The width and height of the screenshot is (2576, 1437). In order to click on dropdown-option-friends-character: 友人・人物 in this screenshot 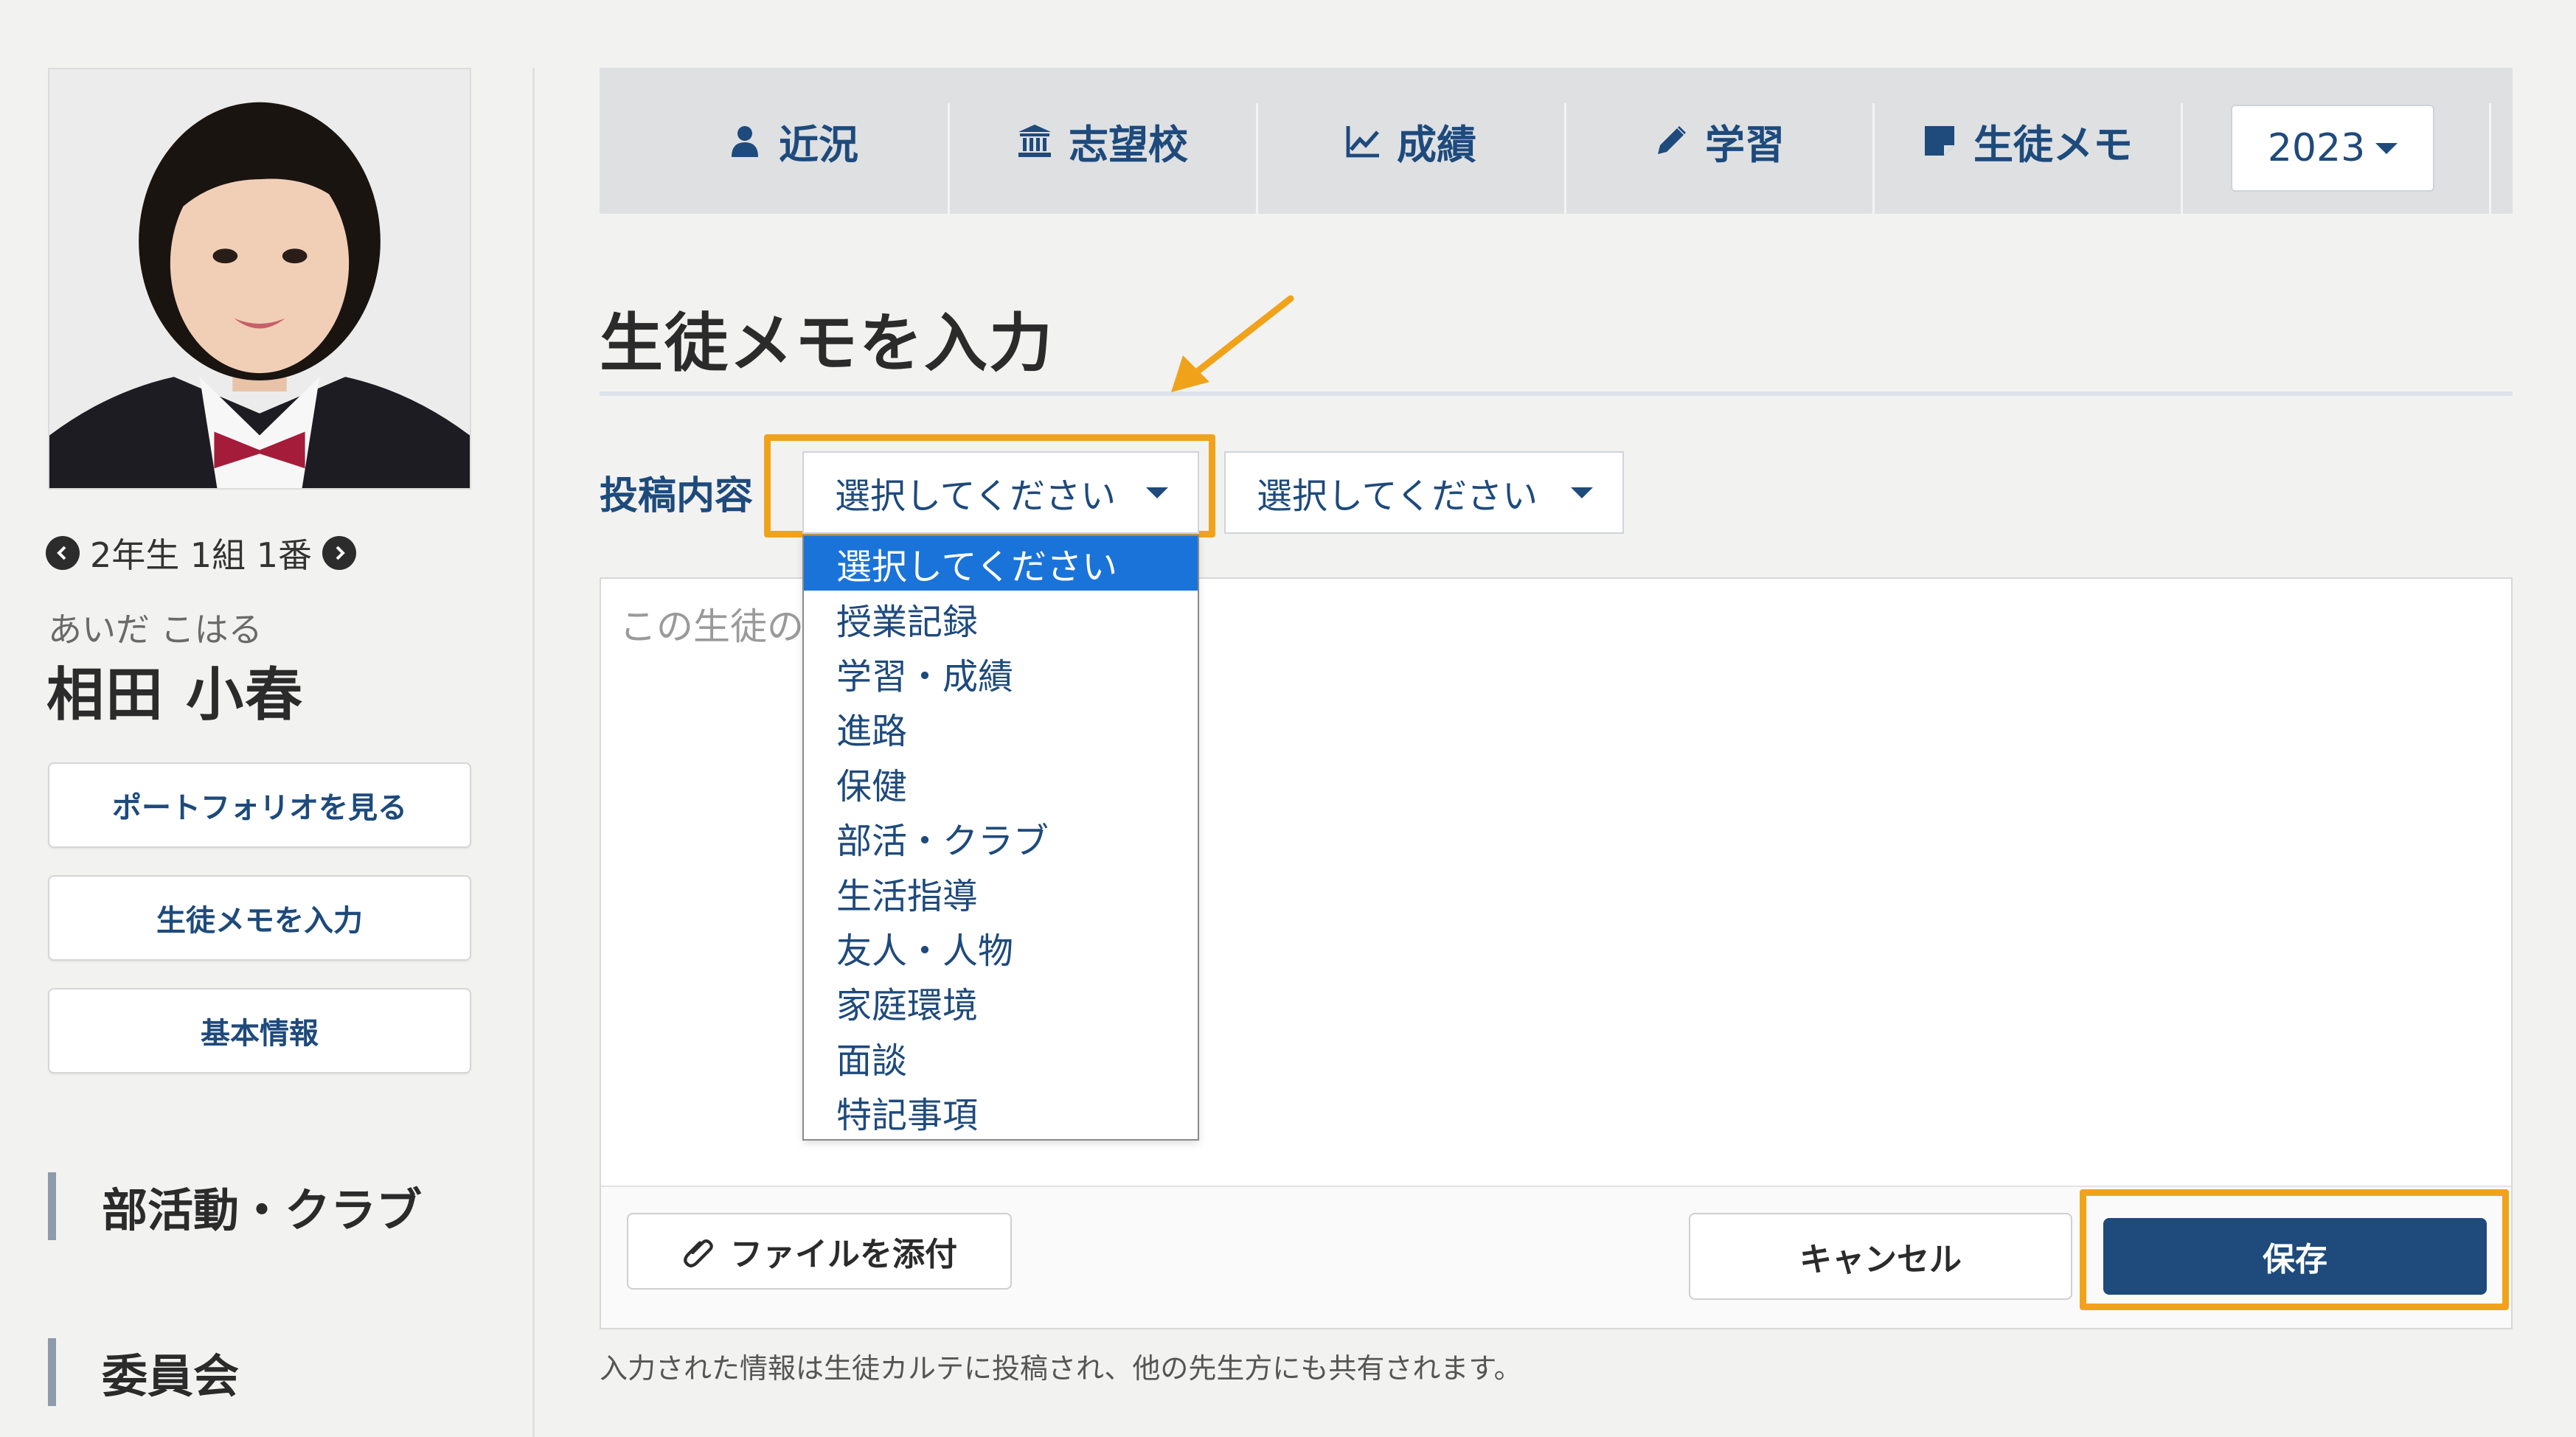, I will do `click(1001, 947)`.